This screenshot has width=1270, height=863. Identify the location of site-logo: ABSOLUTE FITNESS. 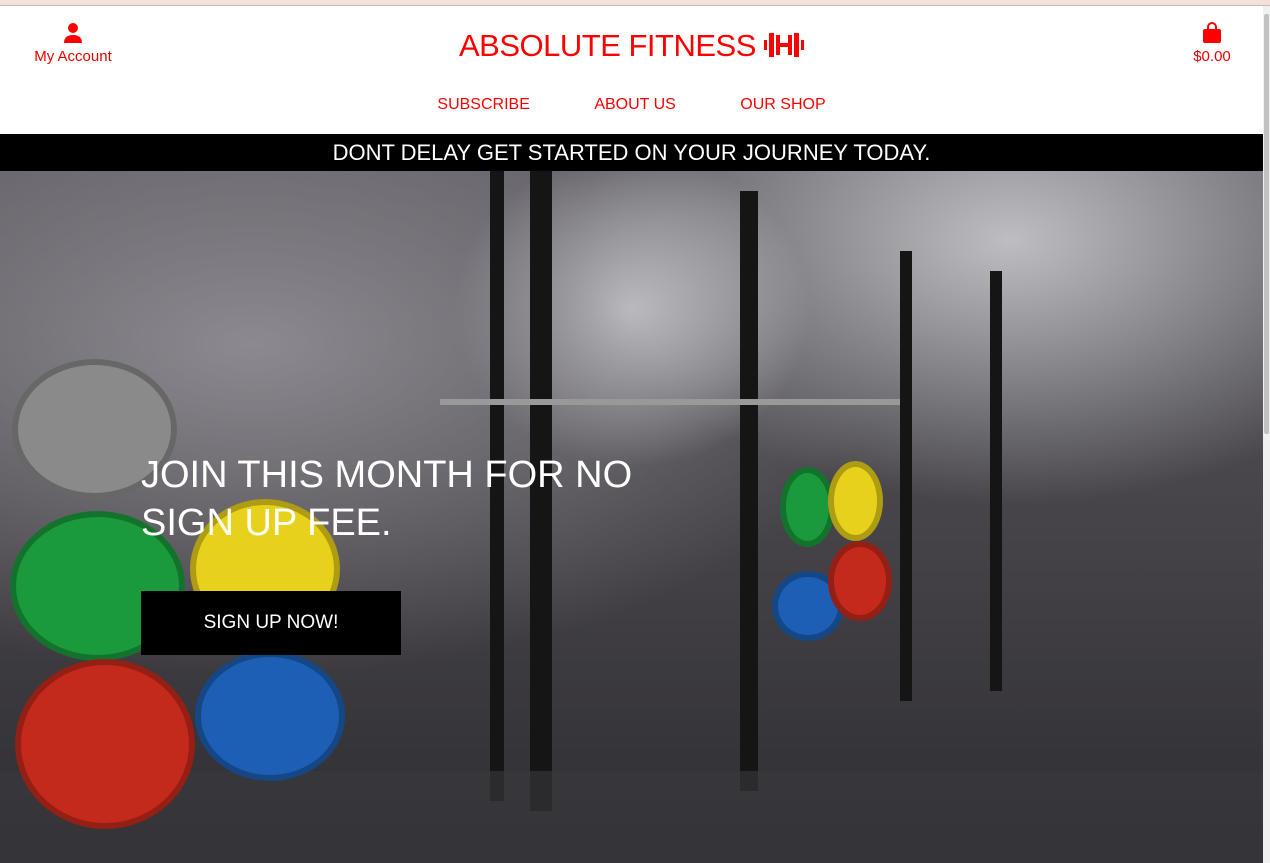
(631, 46).